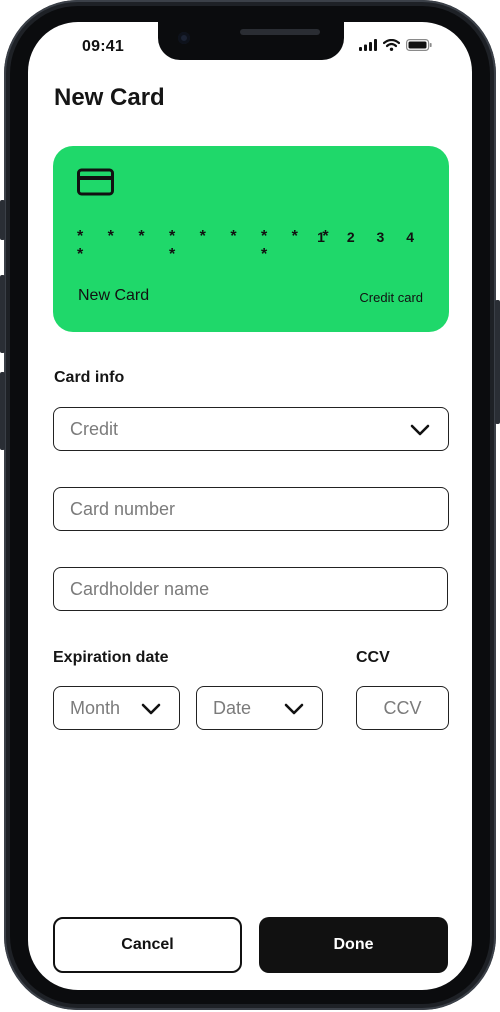  Describe the element at coordinates (114, 295) in the screenshot. I see `card-name: New Card` at that location.